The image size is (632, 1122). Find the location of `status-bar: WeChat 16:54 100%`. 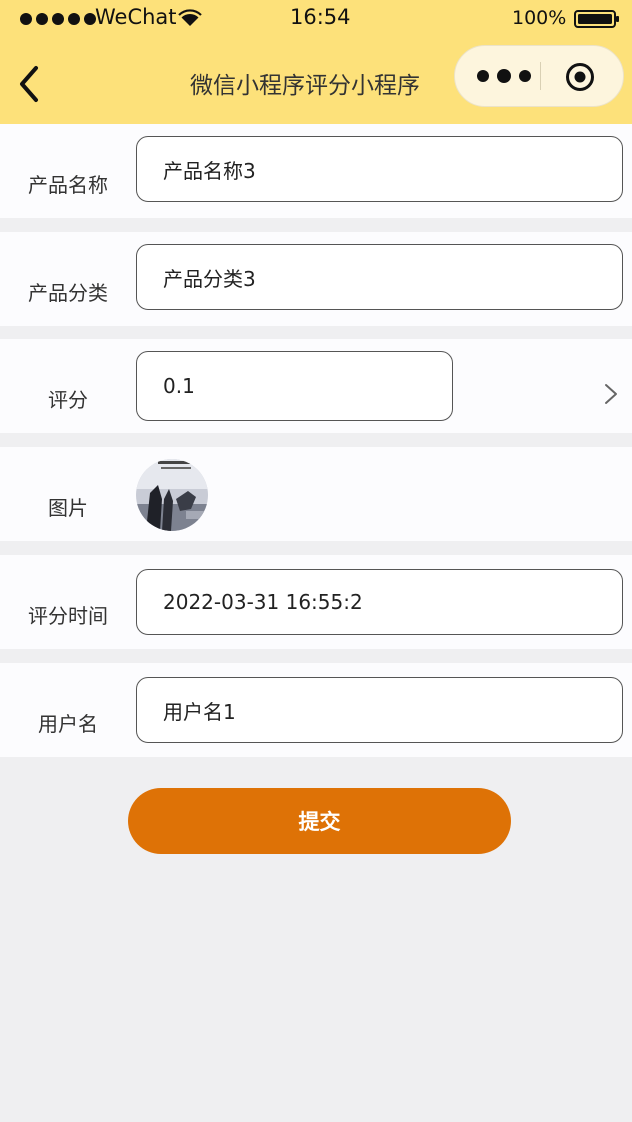

status-bar: WeChat 16:54 100% is located at coordinates (316, 19).